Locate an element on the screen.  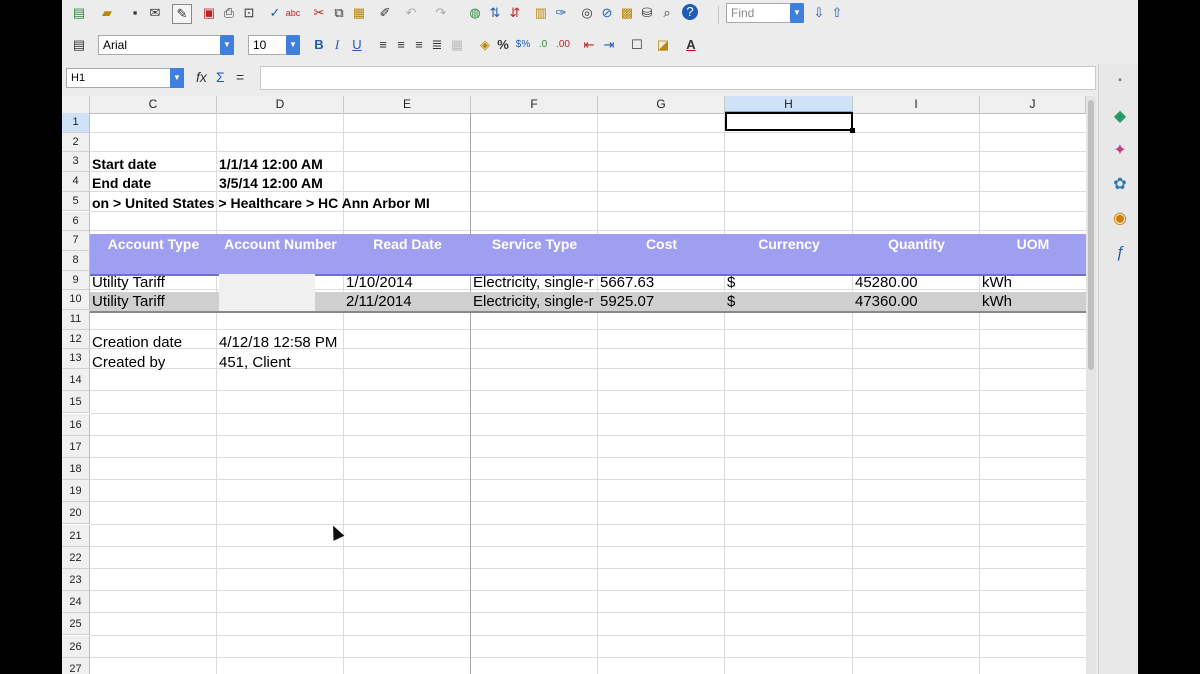
row-header: 14 is located at coordinates (76, 380).